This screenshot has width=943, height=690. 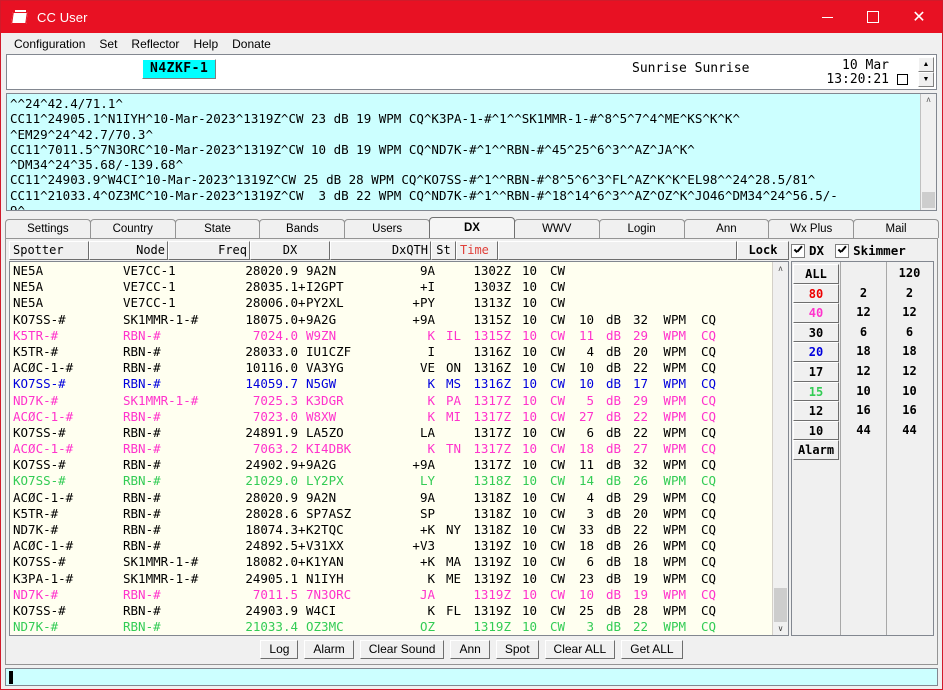 I want to click on table-row: NE5A VE7CC-1 28020.9 9A2N 9A 1302Z 10 CW, so click(x=391, y=271).